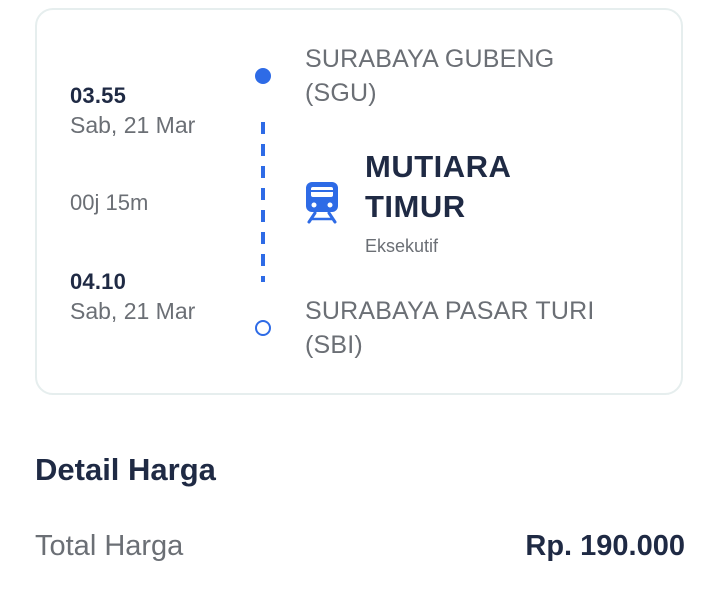 The width and height of the screenshot is (720, 594). Describe the element at coordinates (605, 546) in the screenshot. I see `total-price-value: Rp. 190.000` at that location.